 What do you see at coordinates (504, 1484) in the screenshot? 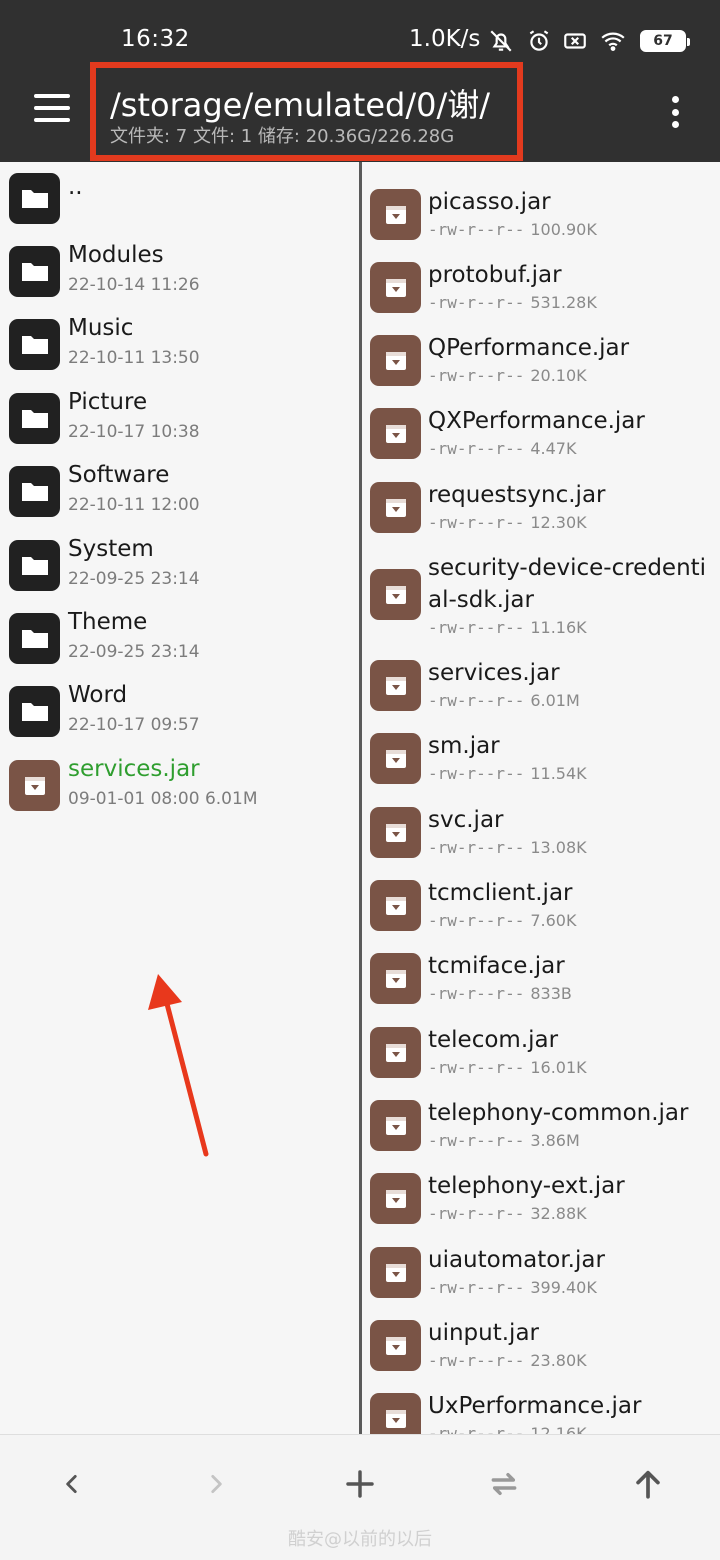
I see `swap-icon` at bounding box center [504, 1484].